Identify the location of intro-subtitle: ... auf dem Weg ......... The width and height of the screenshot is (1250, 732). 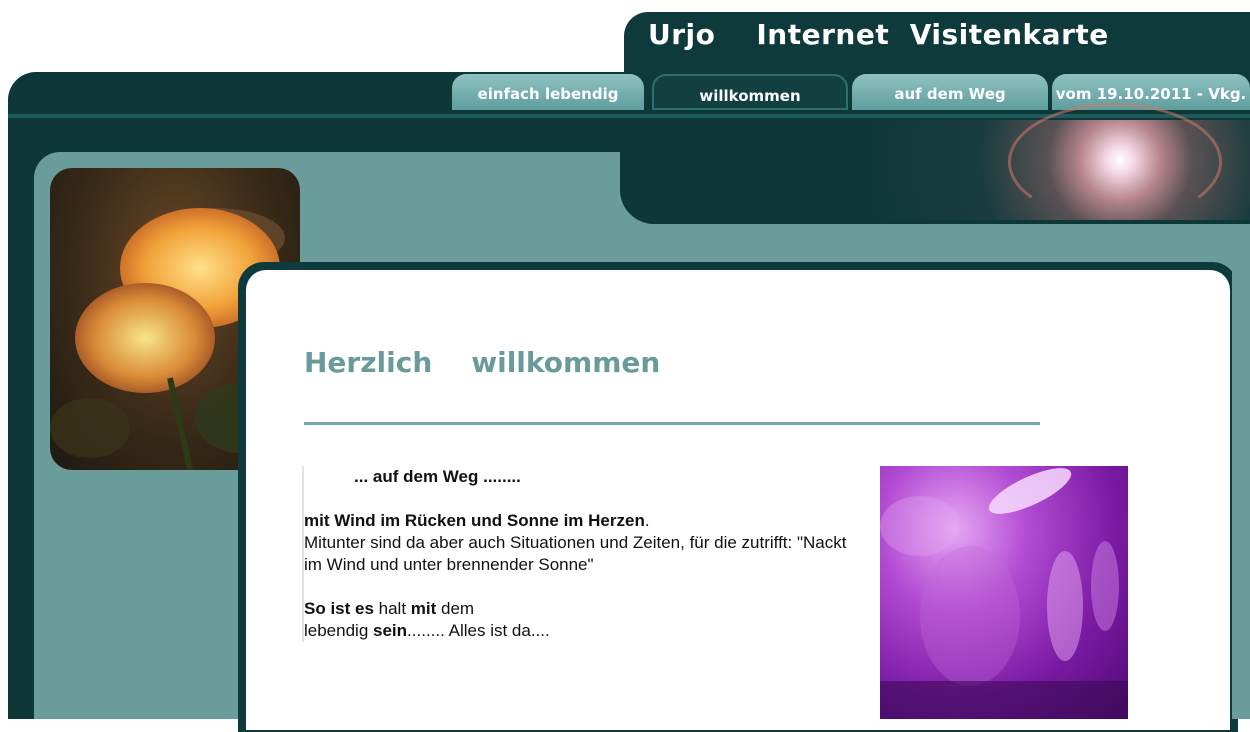
(437, 476).